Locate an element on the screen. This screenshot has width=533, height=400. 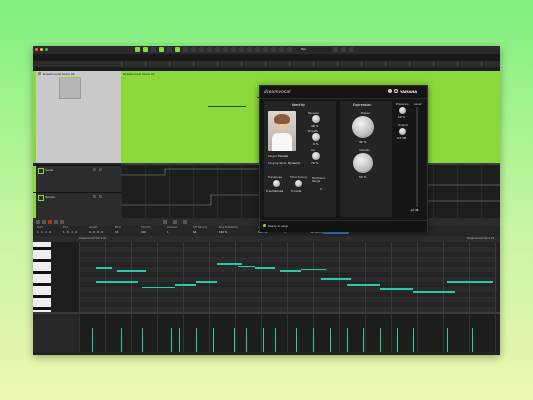
track-row-3: Tempo is located at coordinates (77, 205).